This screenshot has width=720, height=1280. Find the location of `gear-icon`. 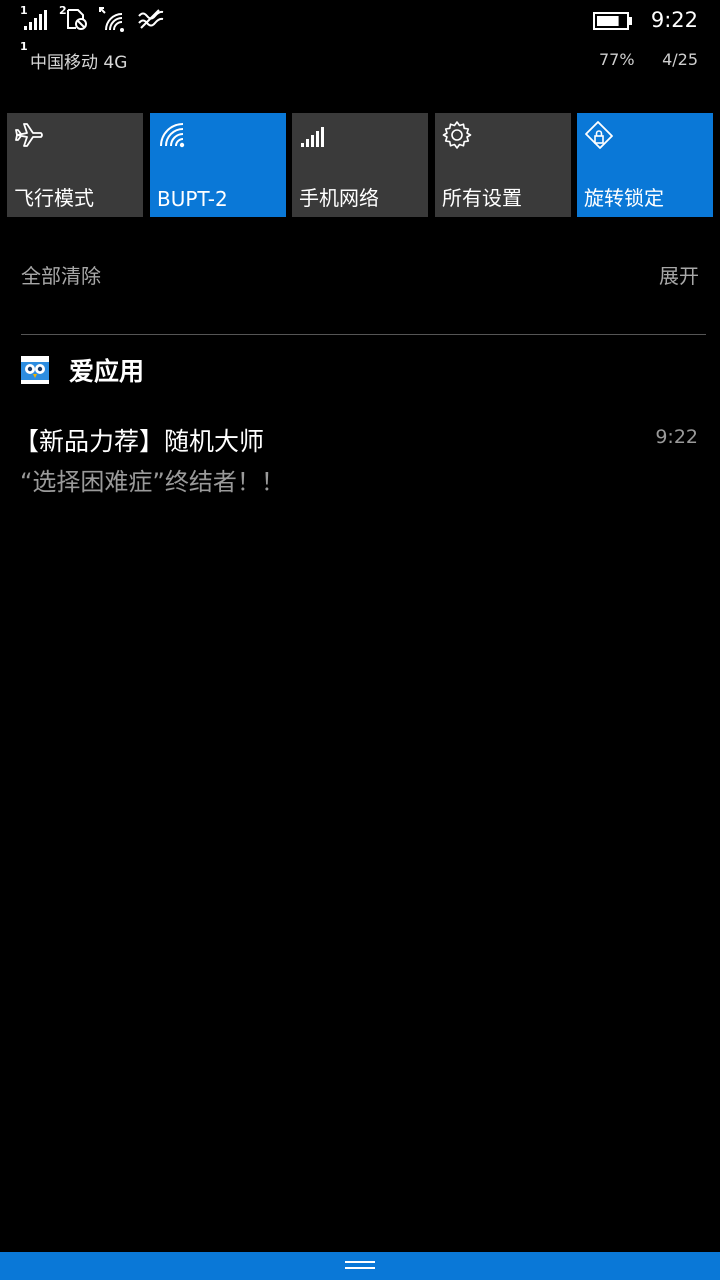

gear-icon is located at coordinates (457, 135).